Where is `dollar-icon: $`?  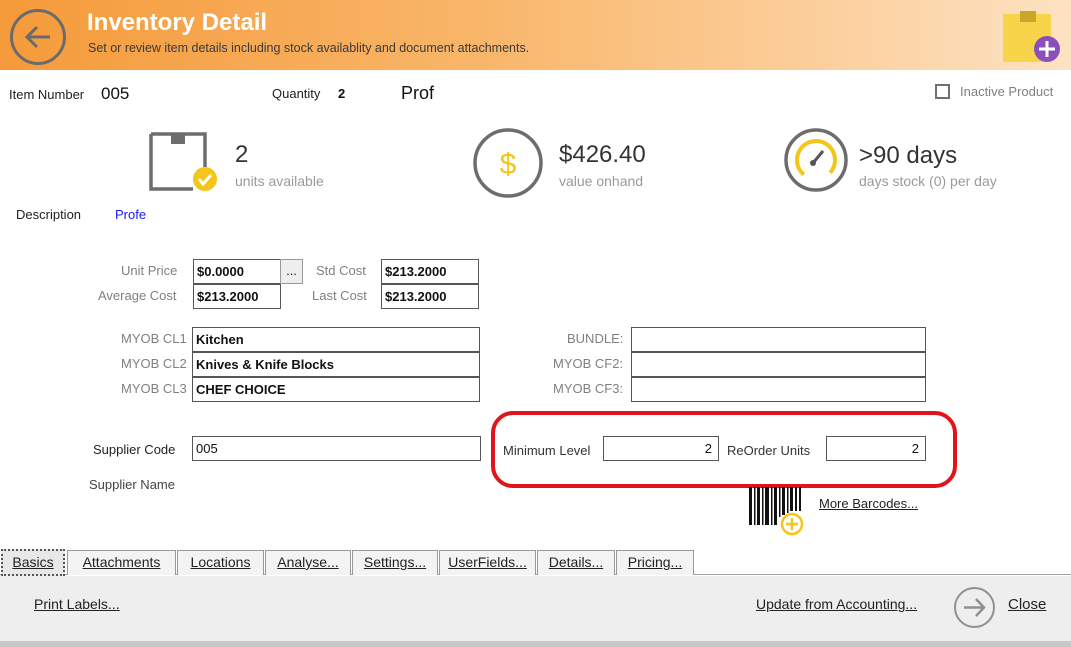
dollar-icon: $ is located at coordinates (508, 163).